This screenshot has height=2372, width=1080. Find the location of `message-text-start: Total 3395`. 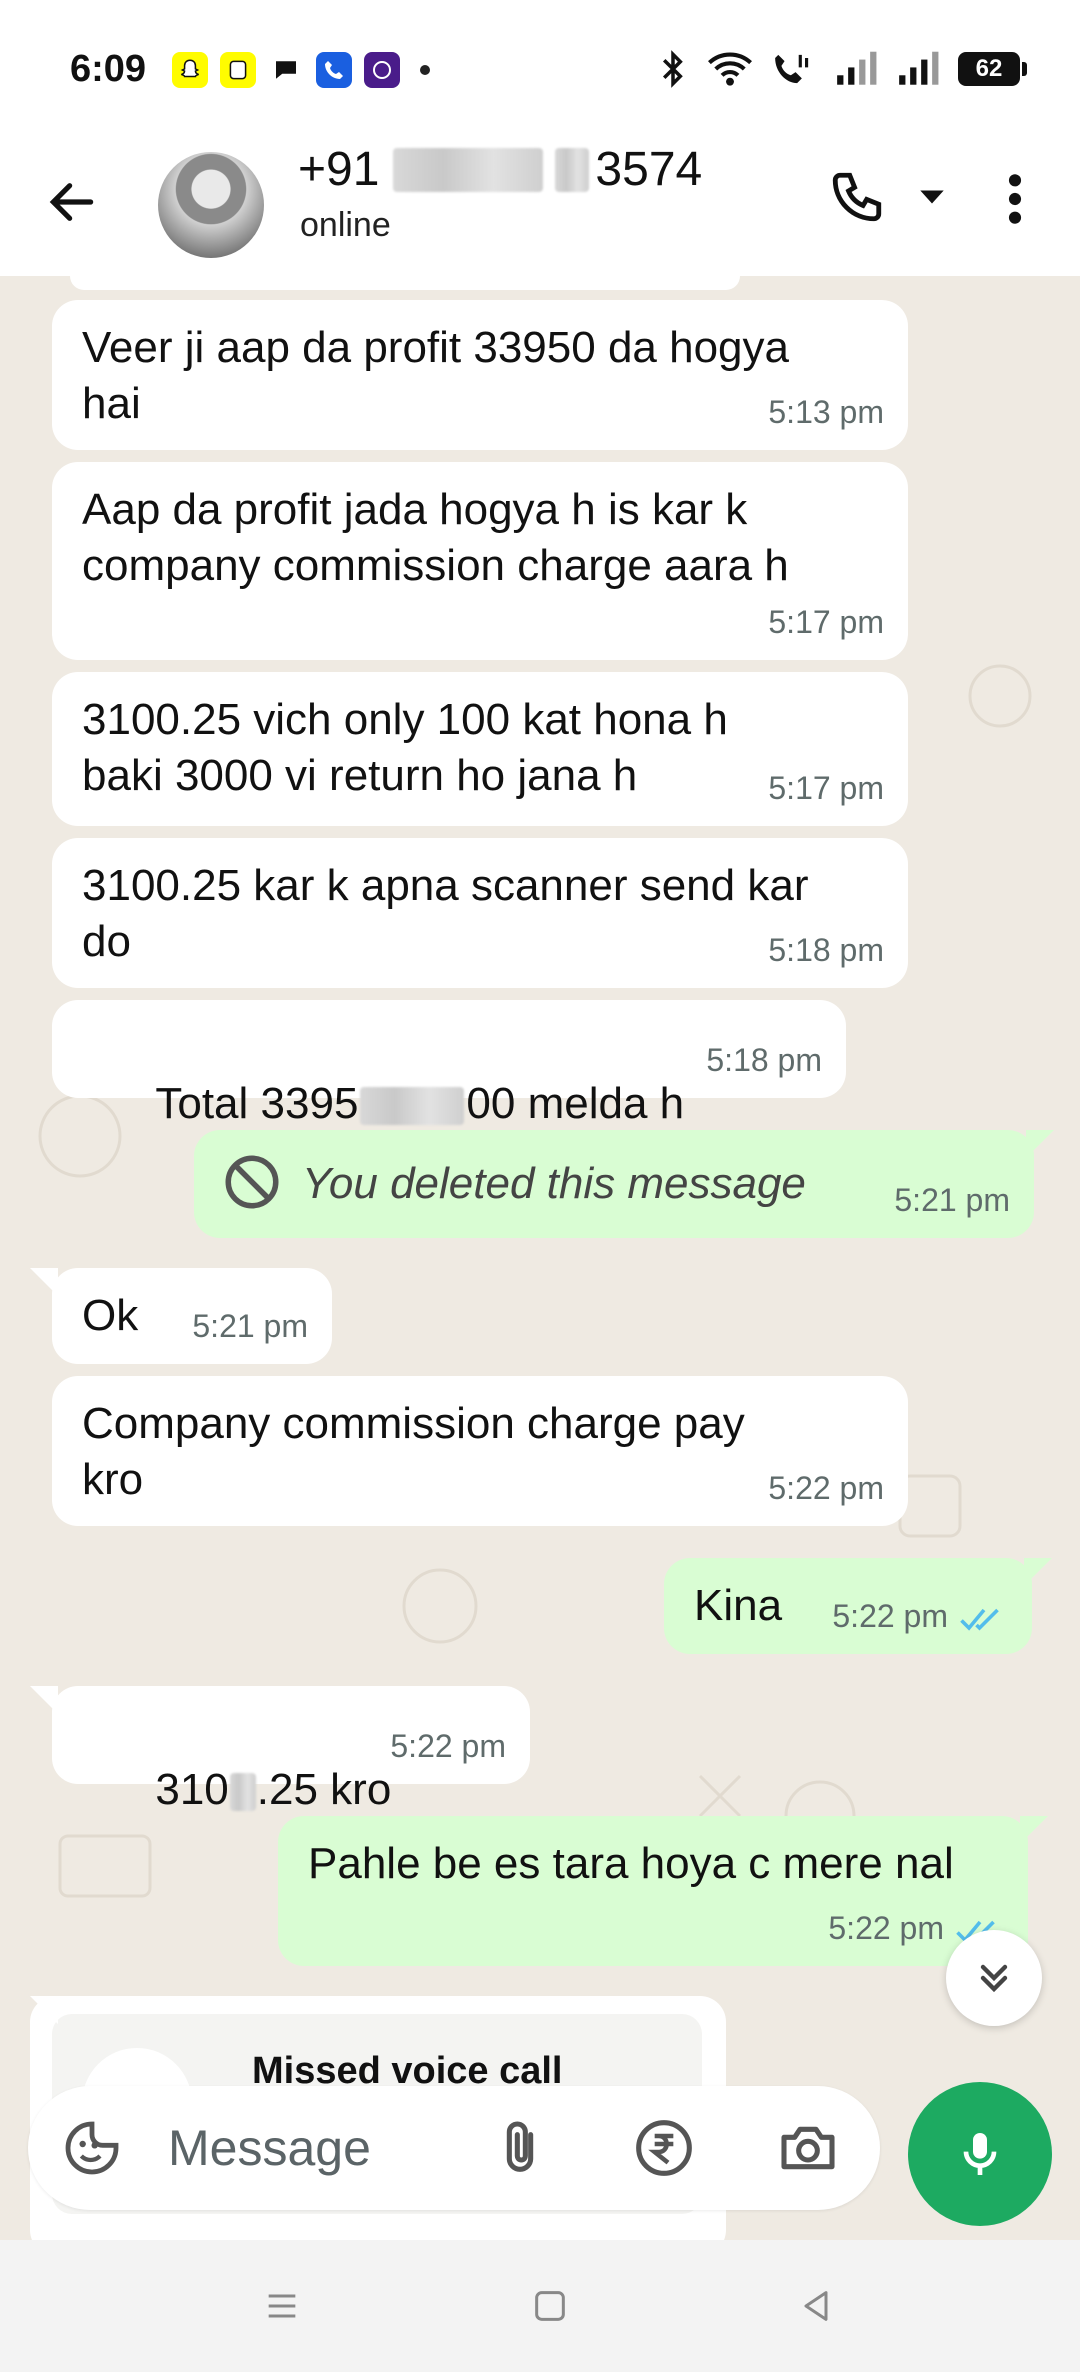

message-text-start: Total 3395 is located at coordinates (257, 1103).